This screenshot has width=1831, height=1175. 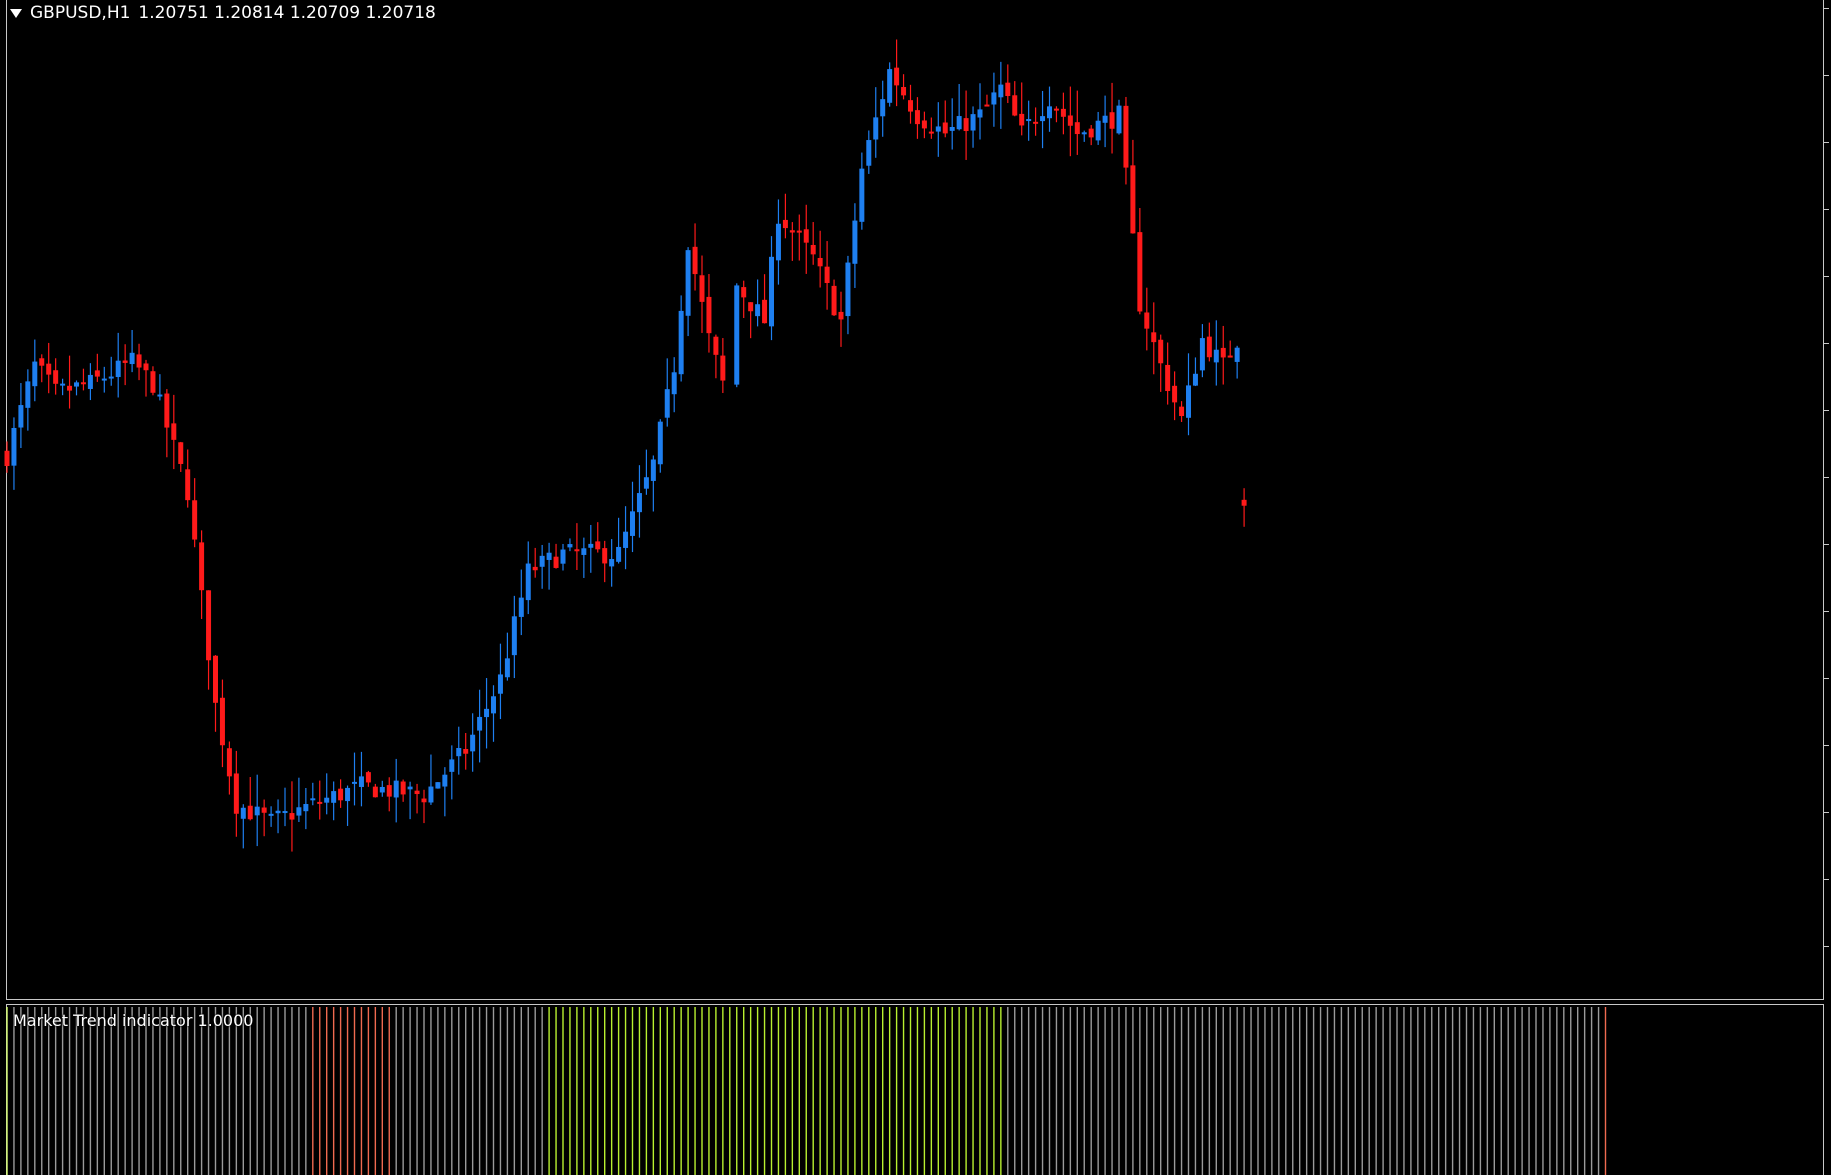 What do you see at coordinates (806, 1091) in the screenshot?
I see `indicator-histogram` at bounding box center [806, 1091].